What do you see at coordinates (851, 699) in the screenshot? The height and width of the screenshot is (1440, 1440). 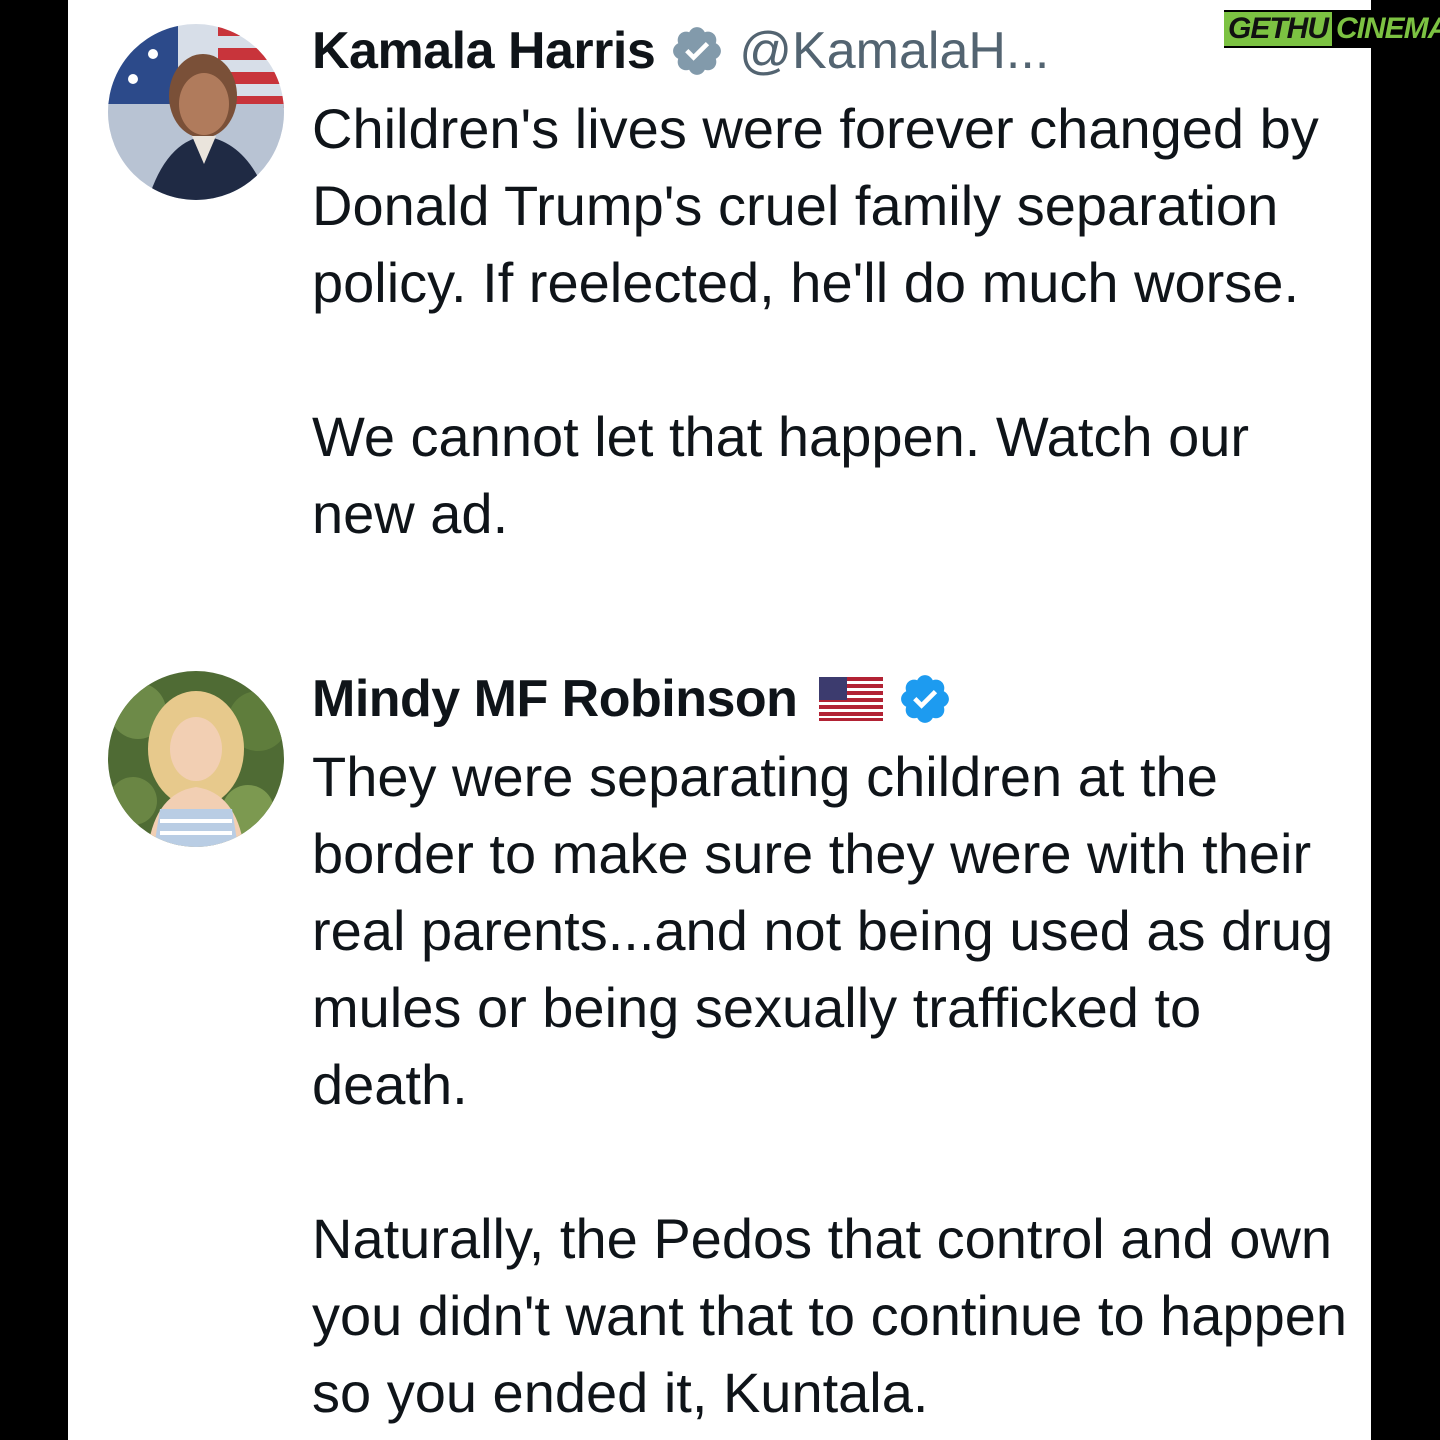 I see `us-flag-icon` at bounding box center [851, 699].